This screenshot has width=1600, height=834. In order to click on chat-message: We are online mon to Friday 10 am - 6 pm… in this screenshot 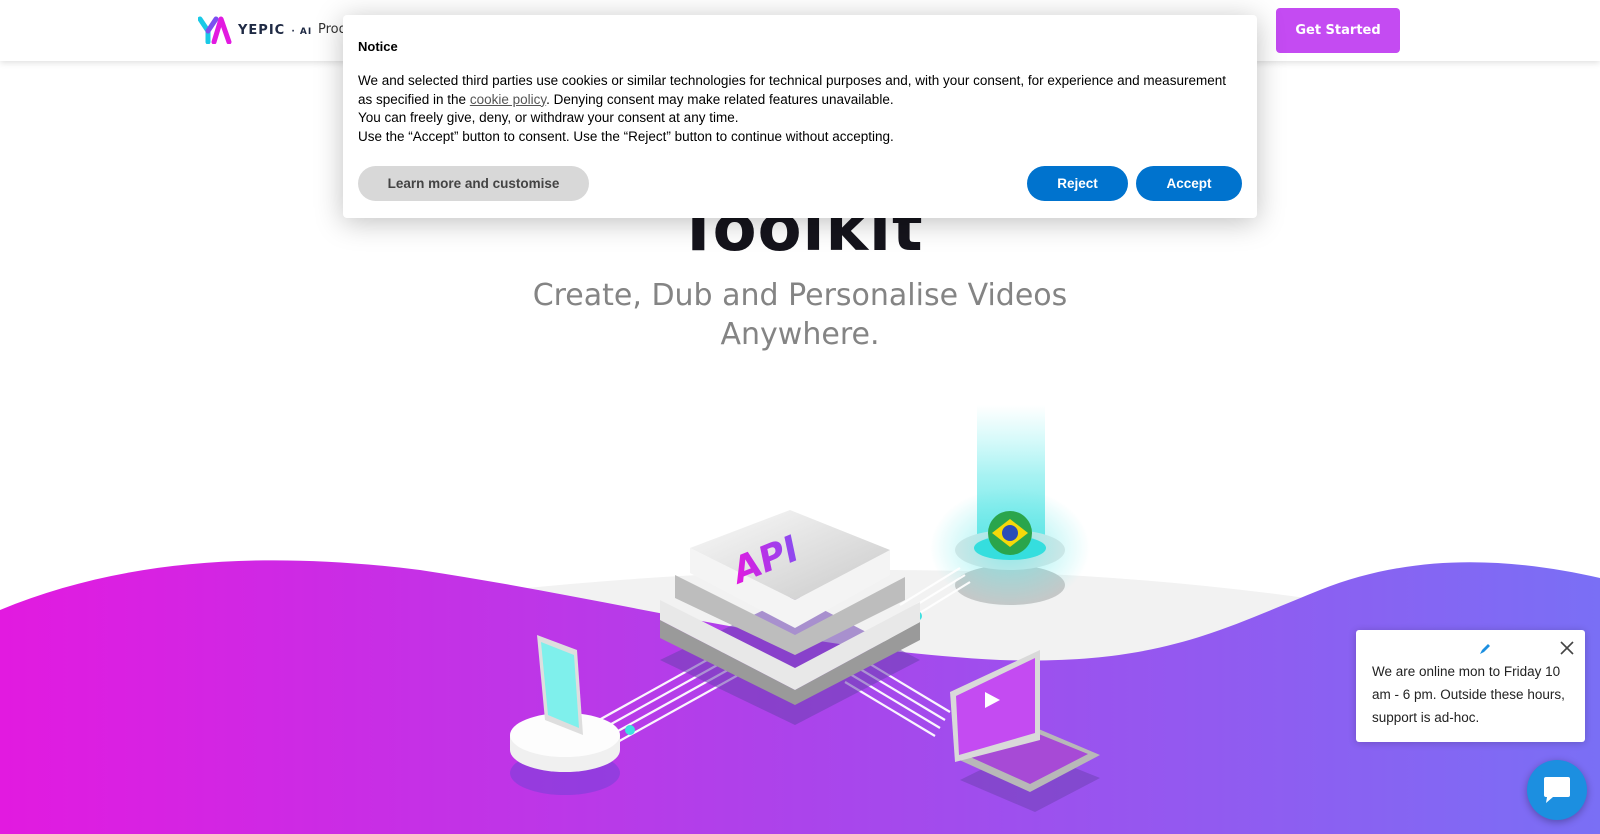, I will do `click(1468, 694)`.